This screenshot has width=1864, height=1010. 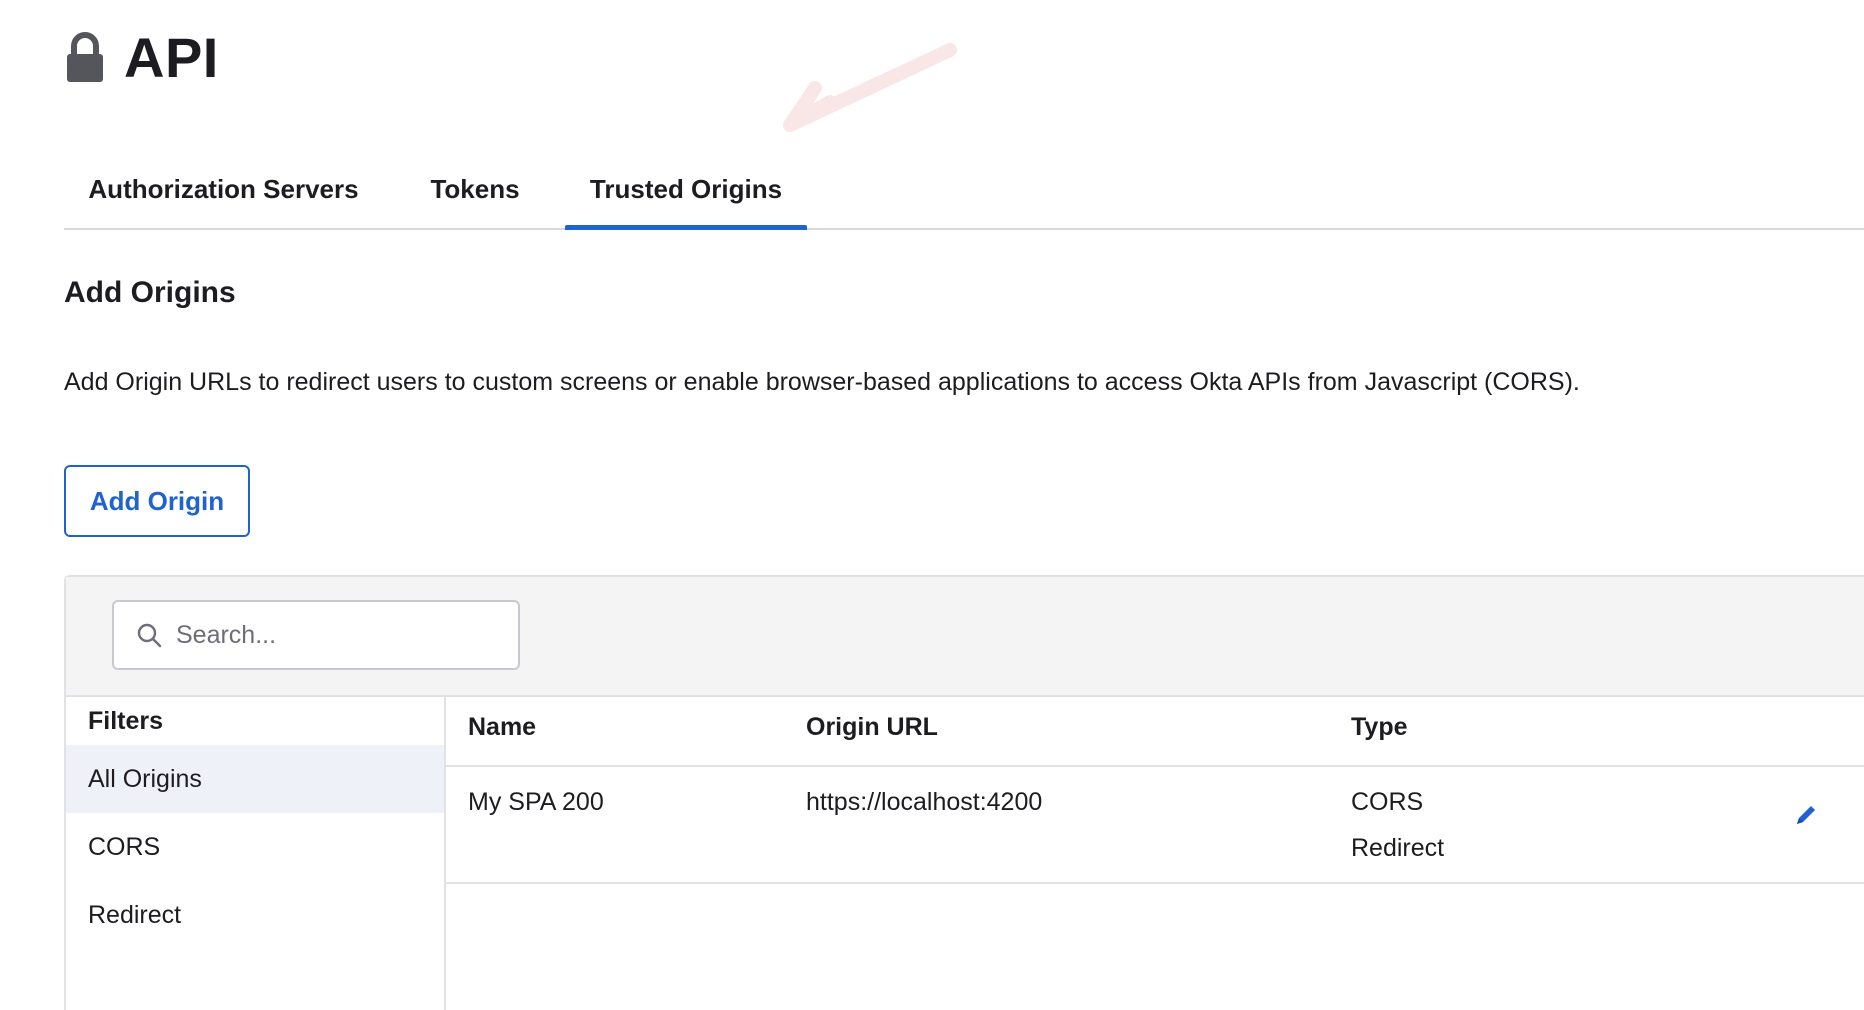 What do you see at coordinates (255, 847) in the screenshot?
I see `filter-cors: CORS` at bounding box center [255, 847].